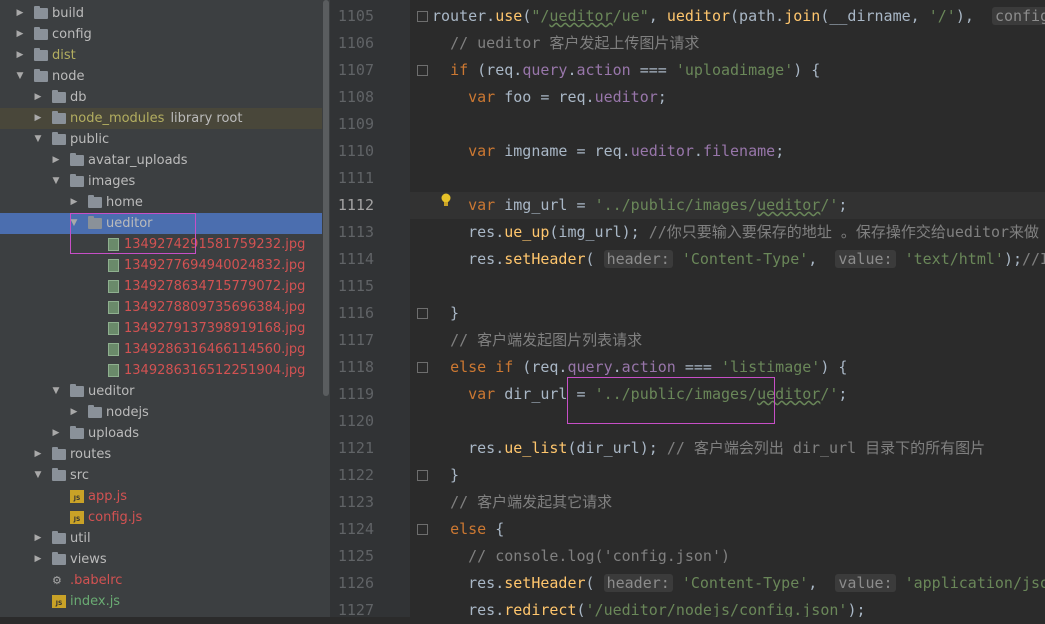  Describe the element at coordinates (161, 433) in the screenshot. I see `tree-item: ▶ uploads` at that location.